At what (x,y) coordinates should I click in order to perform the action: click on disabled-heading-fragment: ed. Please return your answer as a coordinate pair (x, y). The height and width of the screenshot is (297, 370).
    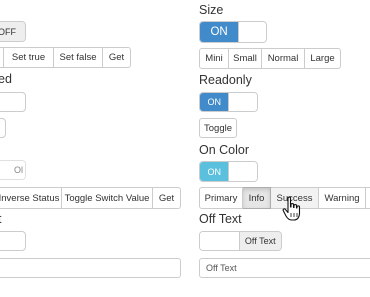
    Looking at the image, I should click on (6, 79).